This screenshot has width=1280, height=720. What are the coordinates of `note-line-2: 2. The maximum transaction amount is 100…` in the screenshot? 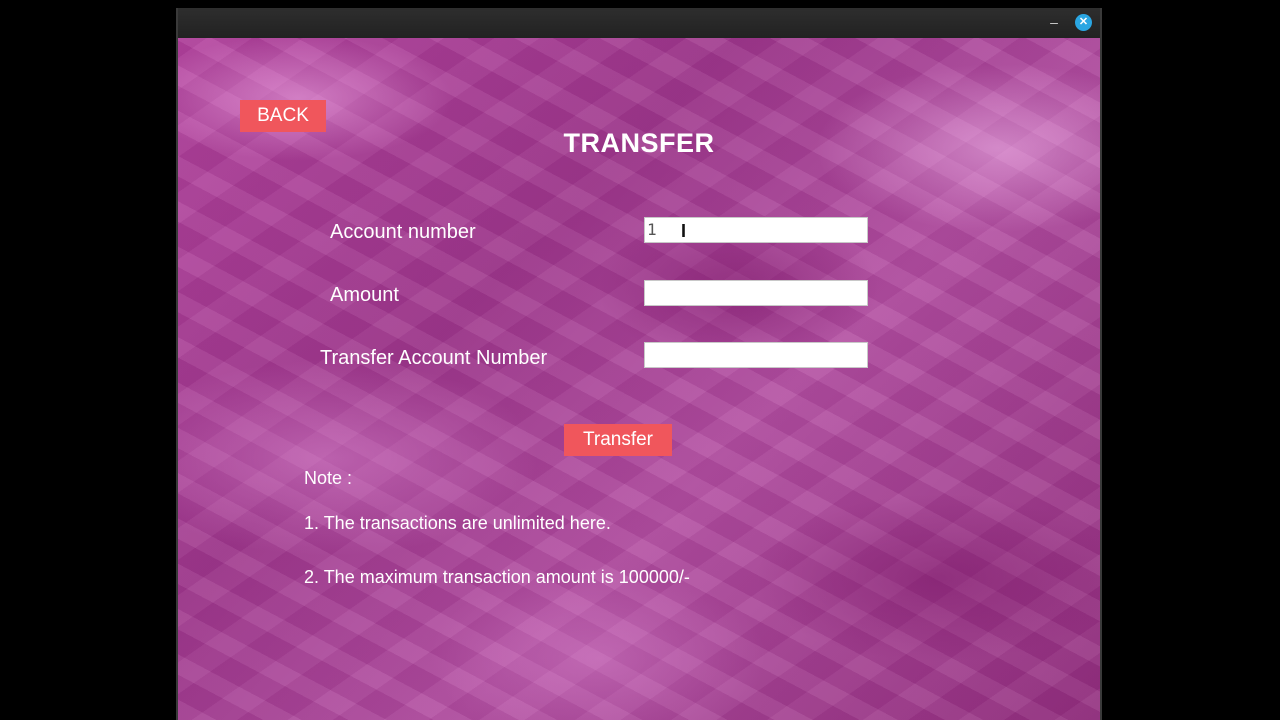 It's located at (497, 577).